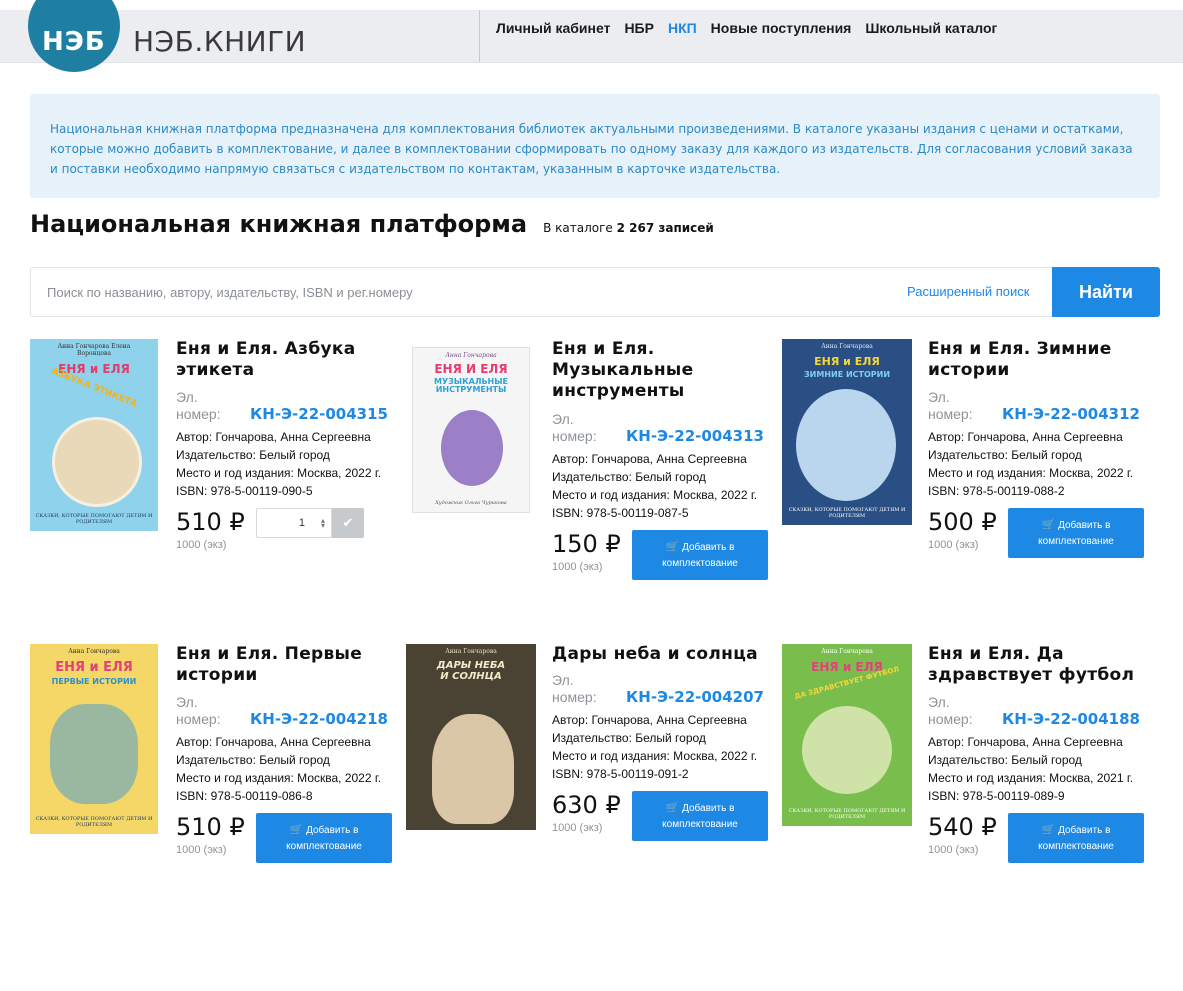 Image resolution: width=1183 pixels, height=991 pixels. What do you see at coordinates (591, 939) in the screenshot?
I see `page-bottom-blank` at bounding box center [591, 939].